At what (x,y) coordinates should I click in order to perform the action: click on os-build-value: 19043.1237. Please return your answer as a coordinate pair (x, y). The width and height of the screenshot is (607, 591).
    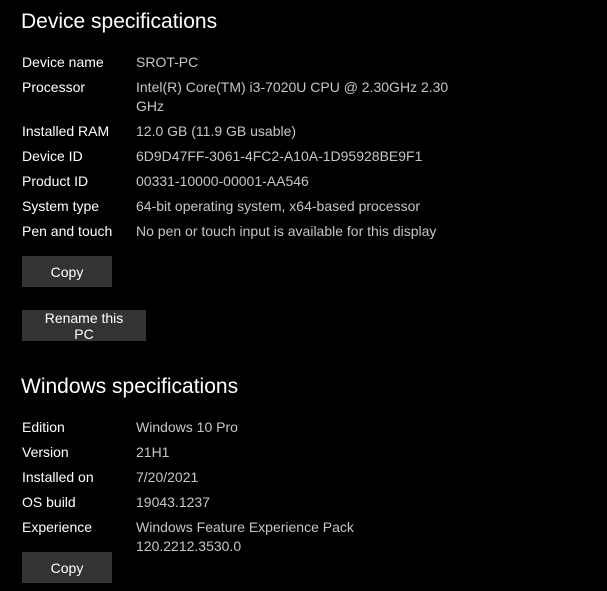
    Looking at the image, I should click on (173, 502).